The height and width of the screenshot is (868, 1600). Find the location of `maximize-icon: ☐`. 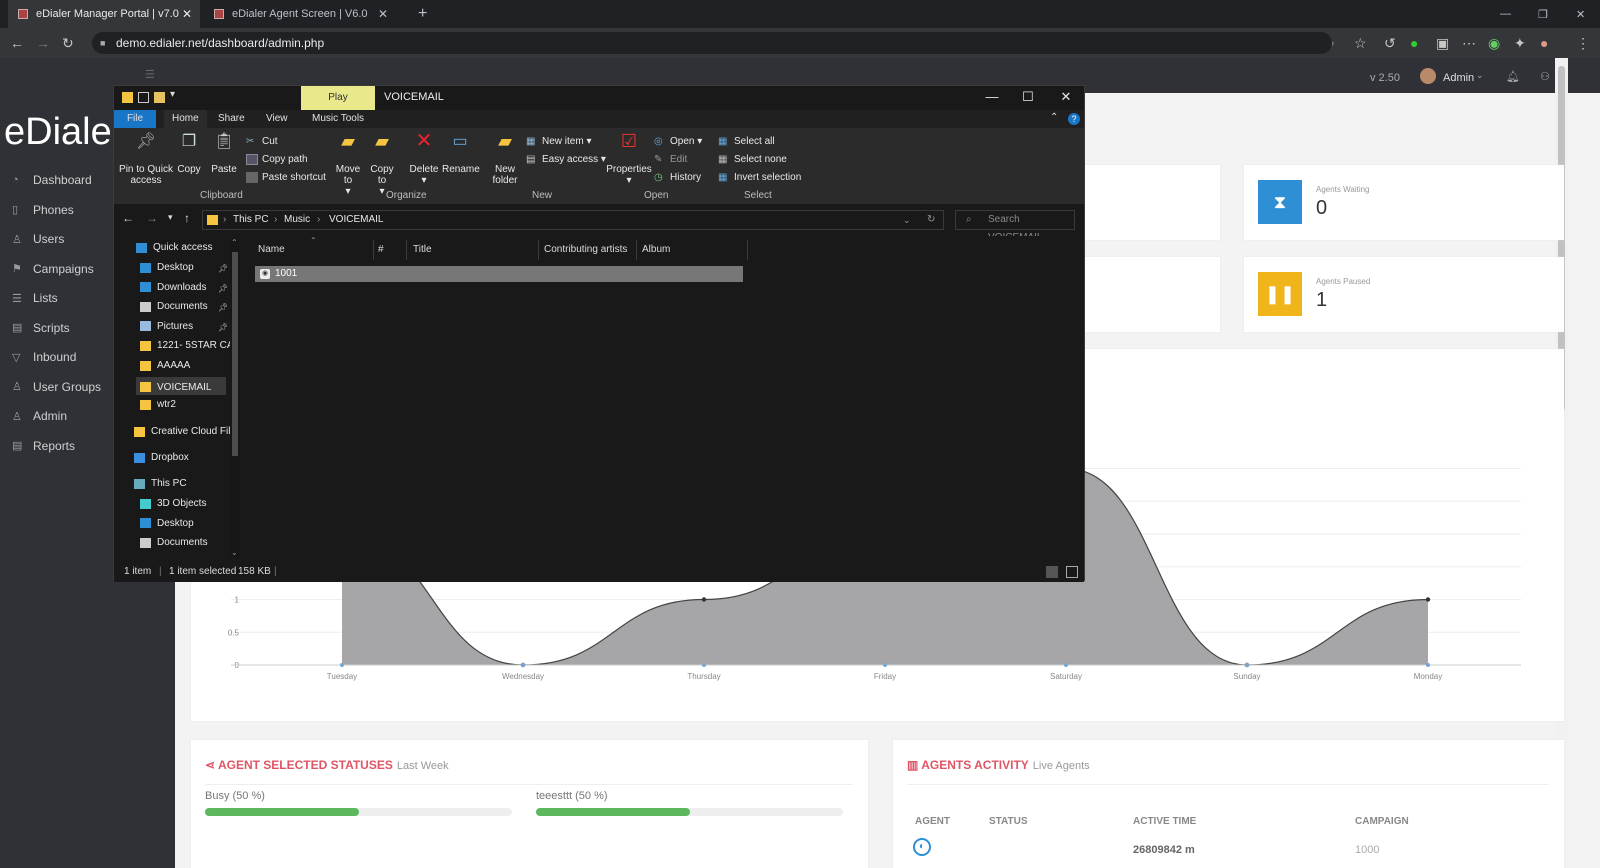

maximize-icon: ☐ is located at coordinates (1028, 97).